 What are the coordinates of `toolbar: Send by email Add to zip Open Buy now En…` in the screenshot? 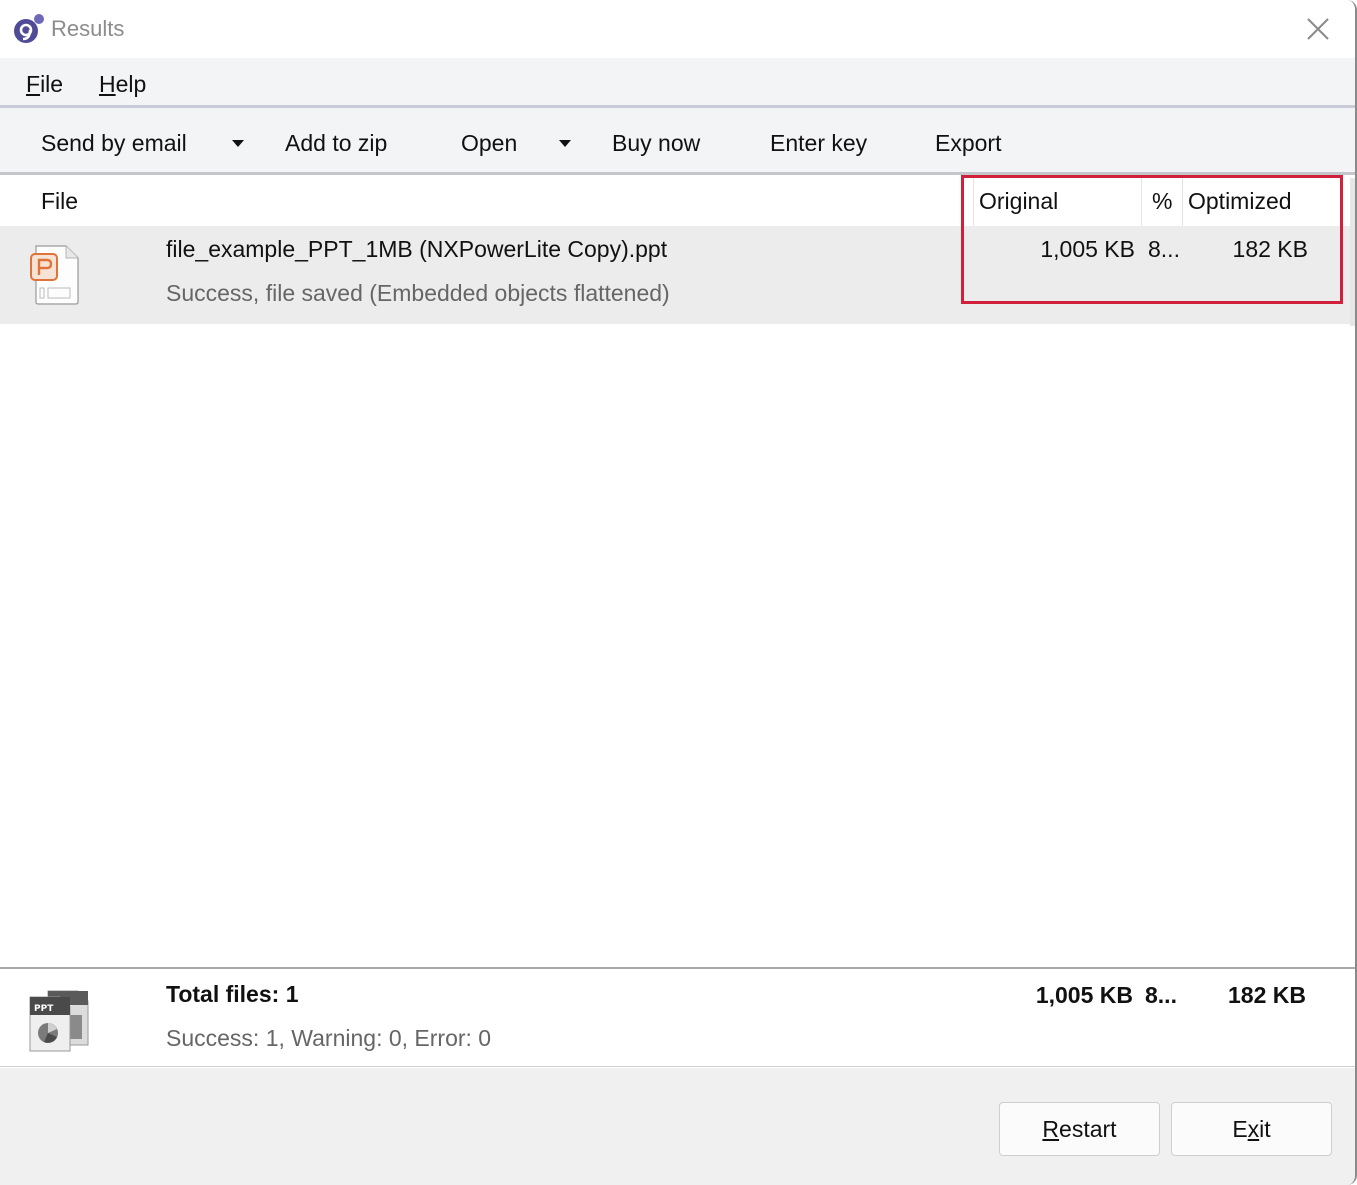 It's located at (677, 141).